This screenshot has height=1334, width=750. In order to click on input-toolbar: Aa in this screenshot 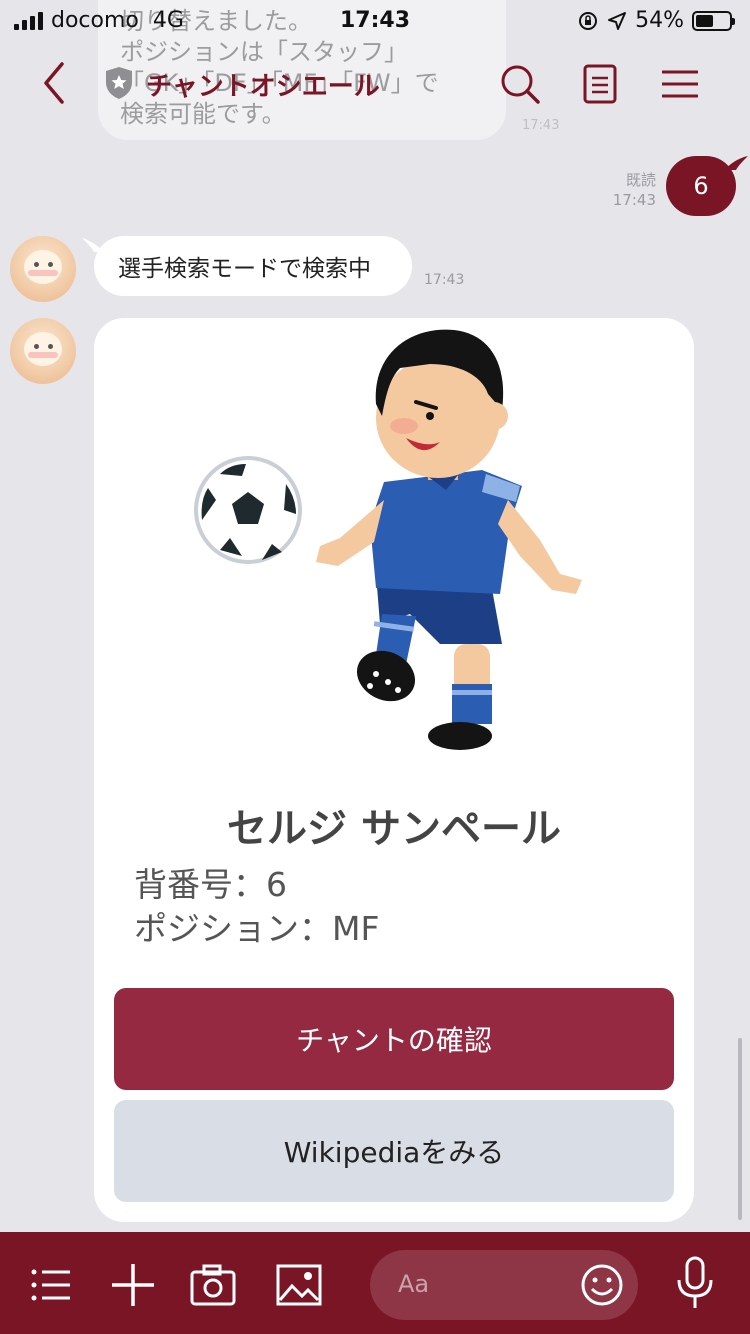, I will do `click(375, 1283)`.